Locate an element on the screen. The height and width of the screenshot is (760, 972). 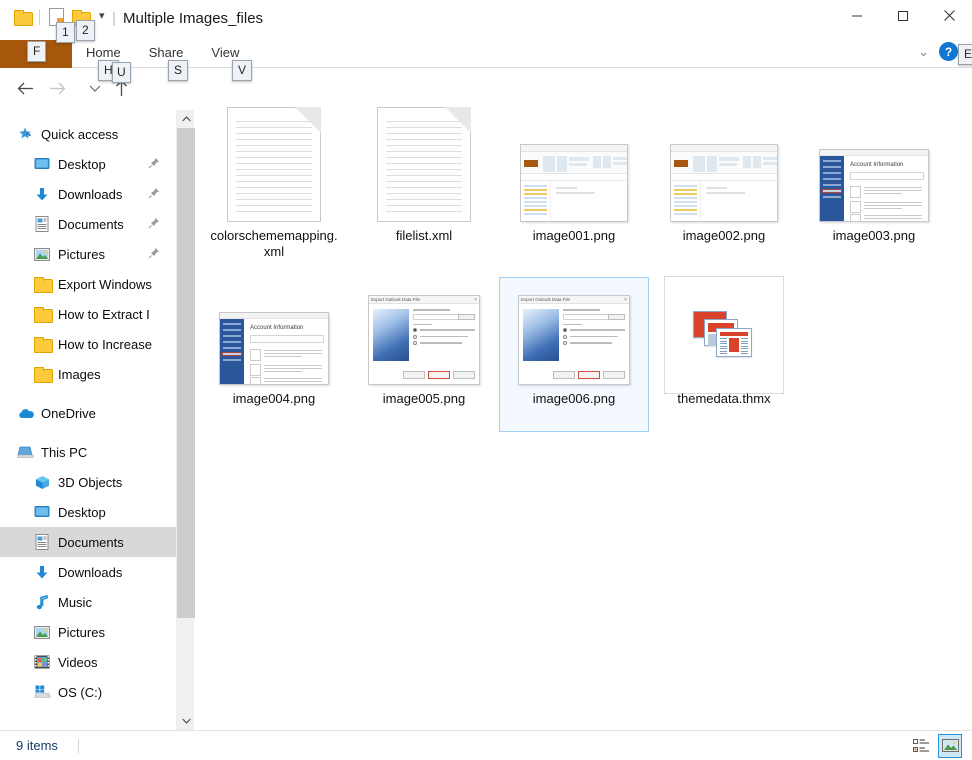
sidebar-item-images: Images is located at coordinates (88, 374).